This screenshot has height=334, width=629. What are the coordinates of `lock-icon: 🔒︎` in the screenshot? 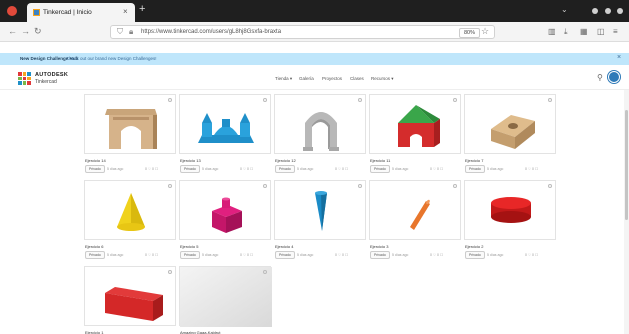 It's located at (131, 32).